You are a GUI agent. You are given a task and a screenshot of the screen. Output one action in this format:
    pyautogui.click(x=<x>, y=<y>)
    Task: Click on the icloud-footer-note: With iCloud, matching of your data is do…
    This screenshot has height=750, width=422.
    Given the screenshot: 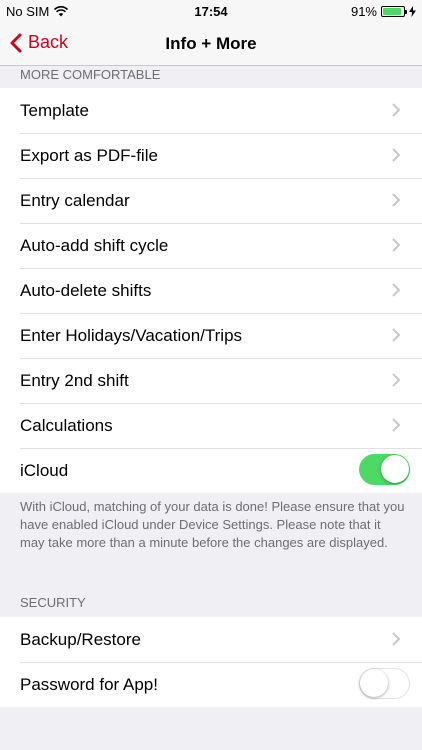 What is the action you would take?
    pyautogui.click(x=212, y=524)
    